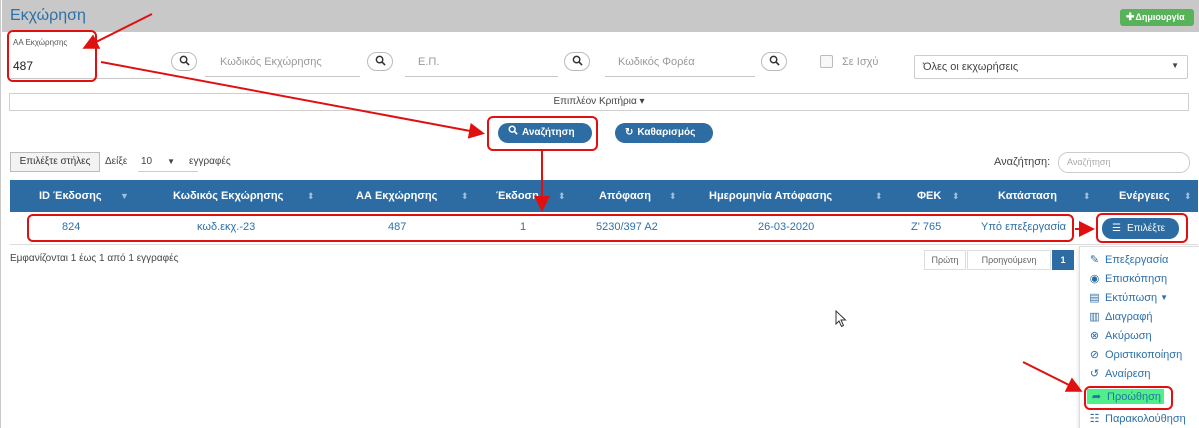 The width and height of the screenshot is (1199, 428). Describe the element at coordinates (1094, 374) in the screenshot. I see `undo-icon: ↺` at that location.